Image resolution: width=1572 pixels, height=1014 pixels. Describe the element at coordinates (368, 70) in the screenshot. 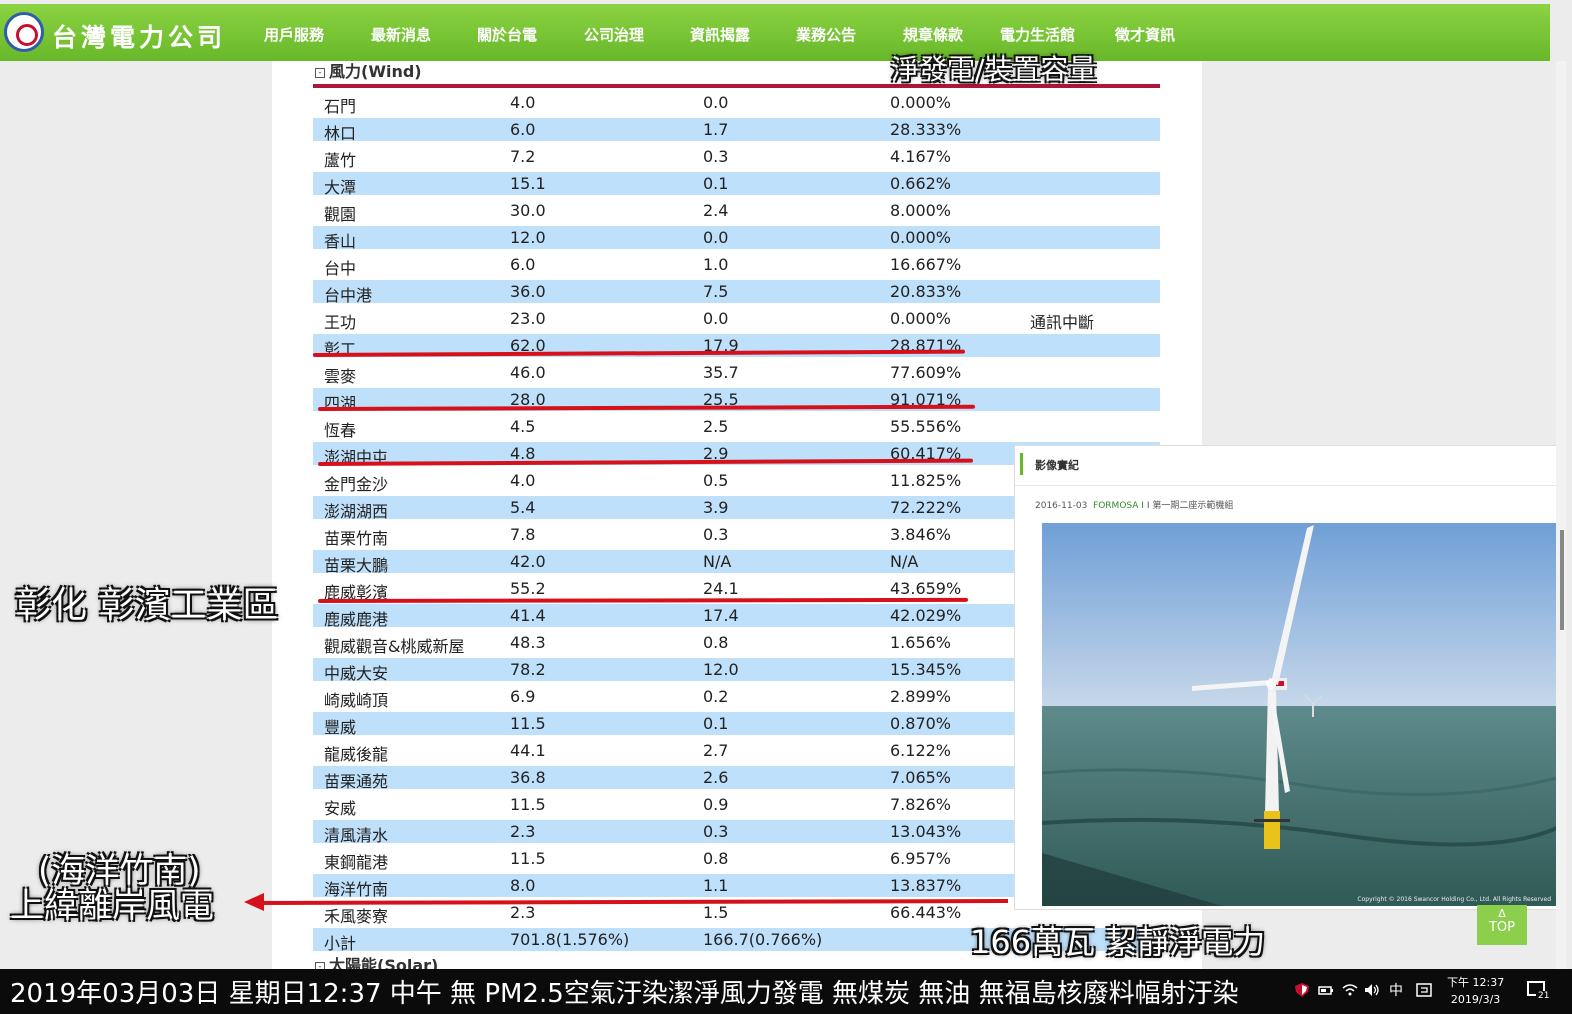

I see `wind-section-header: - 風力(Wind)` at that location.